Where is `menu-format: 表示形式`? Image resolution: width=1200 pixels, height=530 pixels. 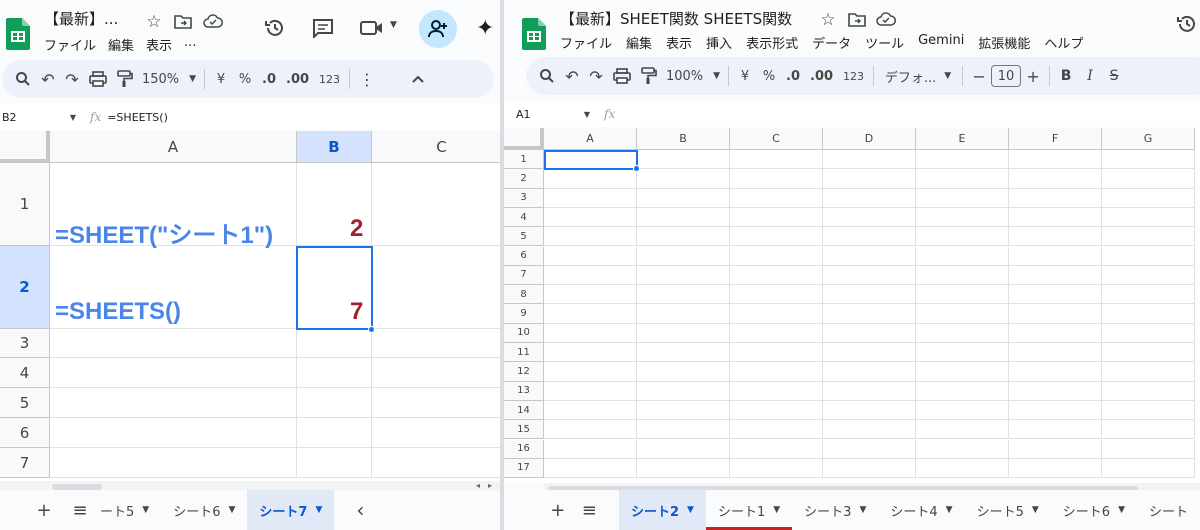 menu-format: 表示形式 is located at coordinates (772, 42).